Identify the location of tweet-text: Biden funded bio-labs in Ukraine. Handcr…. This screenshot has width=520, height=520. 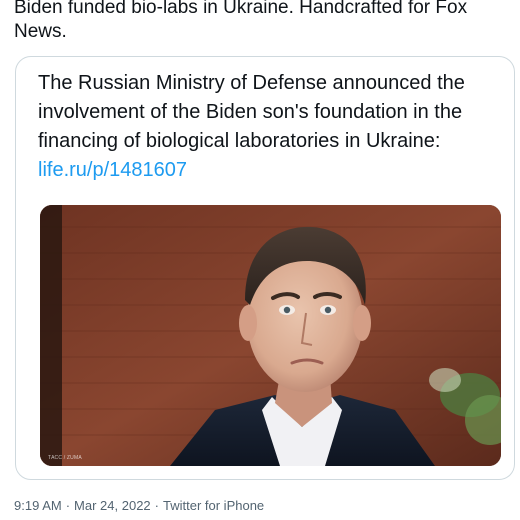
(241, 21).